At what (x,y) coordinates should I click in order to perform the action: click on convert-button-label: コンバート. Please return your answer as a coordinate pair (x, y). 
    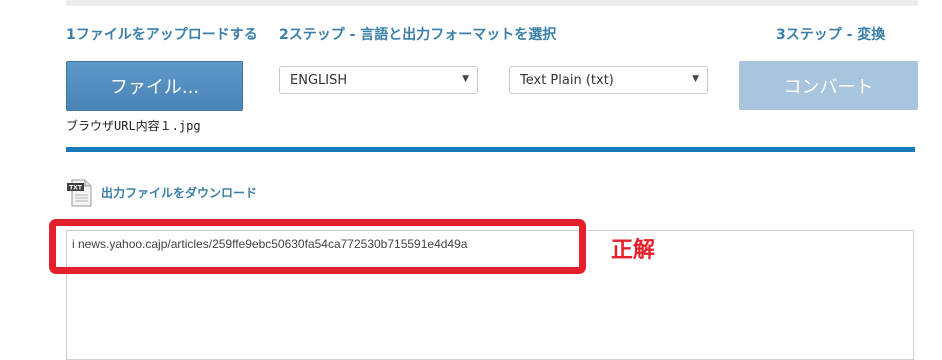
    Looking at the image, I should click on (828, 87).